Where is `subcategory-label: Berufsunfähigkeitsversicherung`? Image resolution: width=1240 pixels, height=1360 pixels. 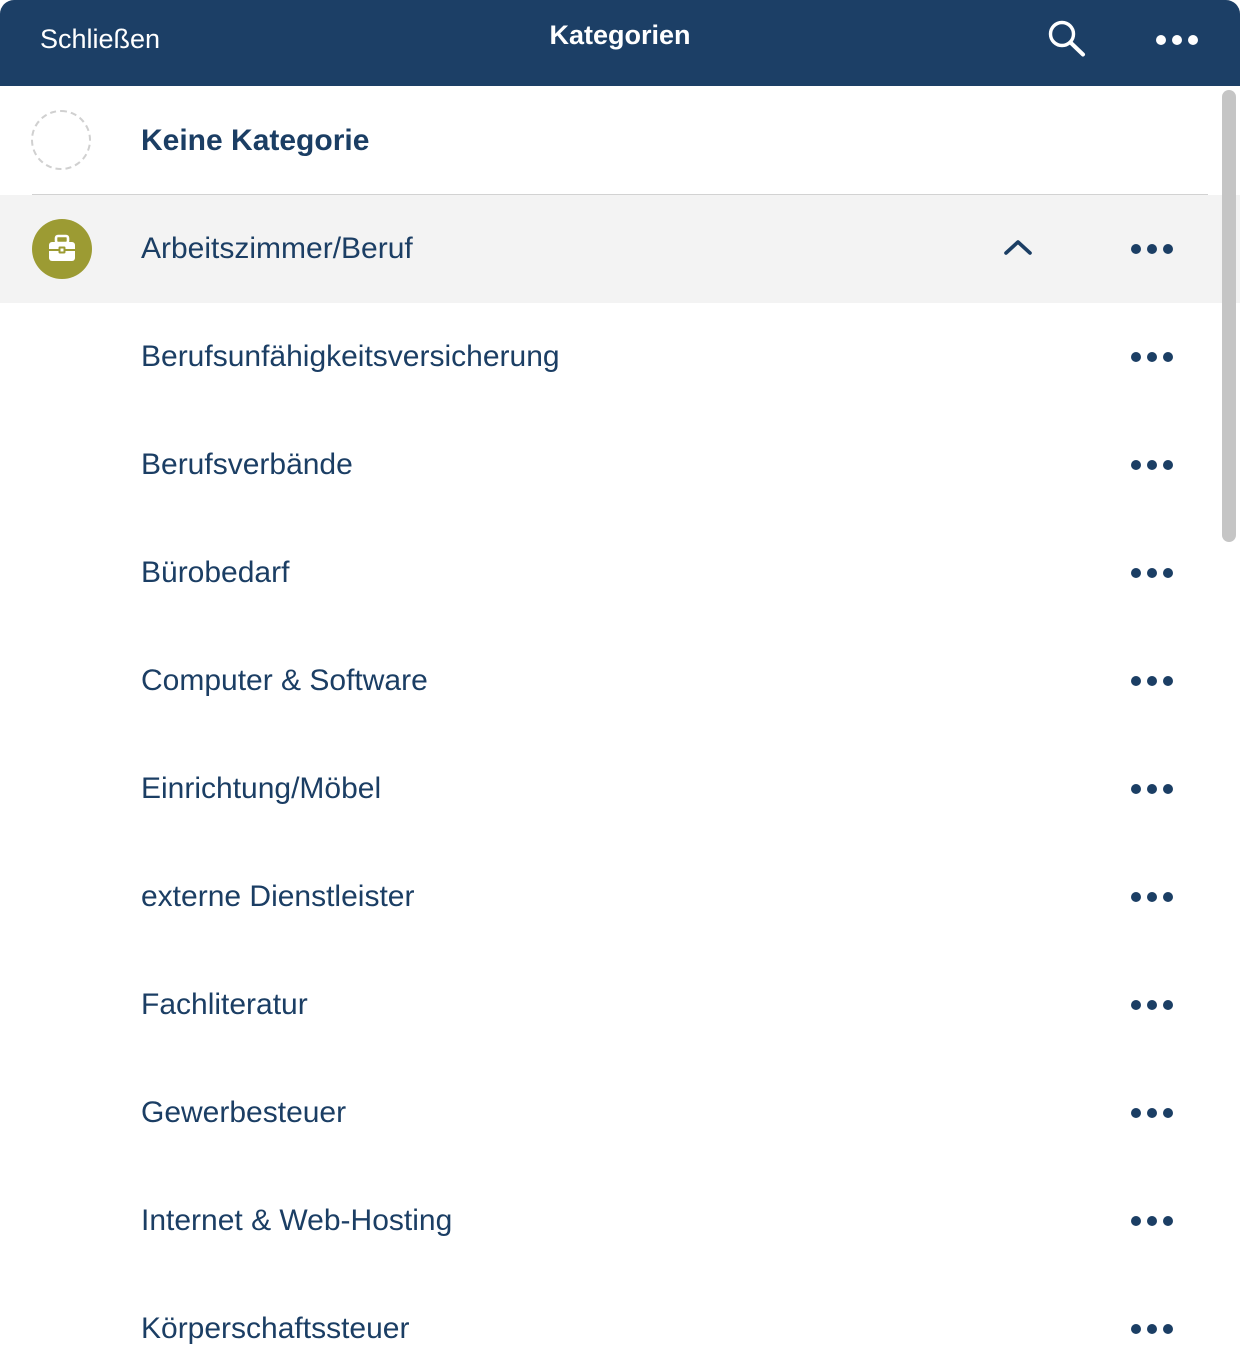 subcategory-label: Berufsunfähigkeitsversicherung is located at coordinates (350, 356).